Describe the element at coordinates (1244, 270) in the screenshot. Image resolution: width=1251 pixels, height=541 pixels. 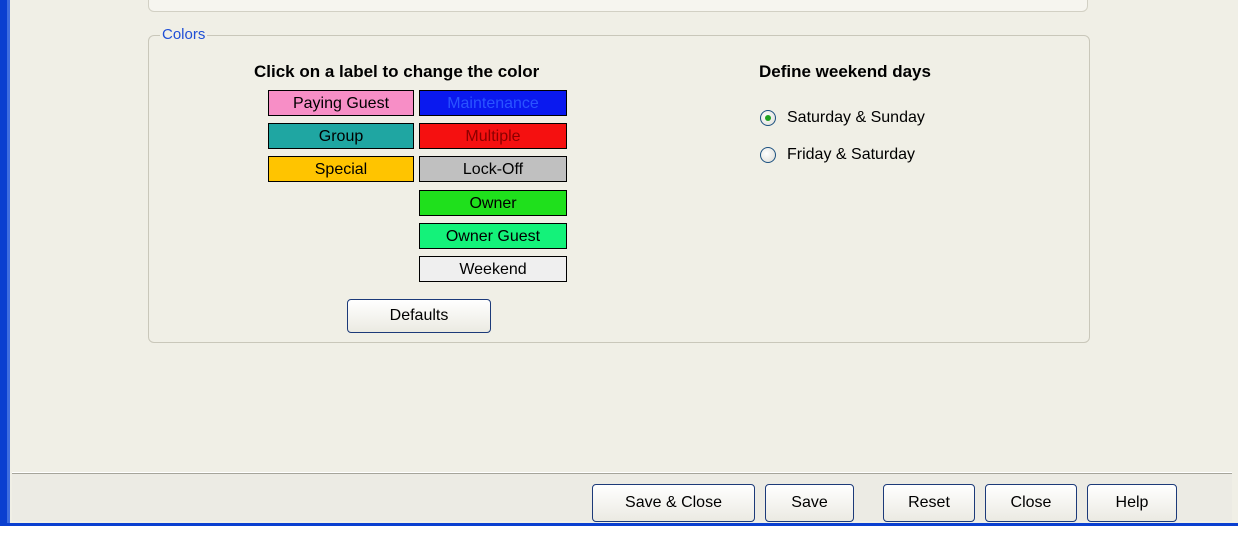
I see `window-border-right` at that location.